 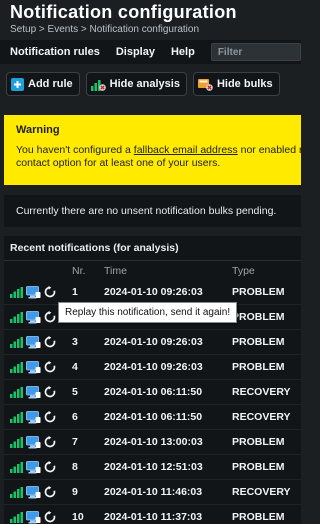 I want to click on table-row: 7 2024-01-10 13:00:03 PROBLEM, so click(x=152, y=442).